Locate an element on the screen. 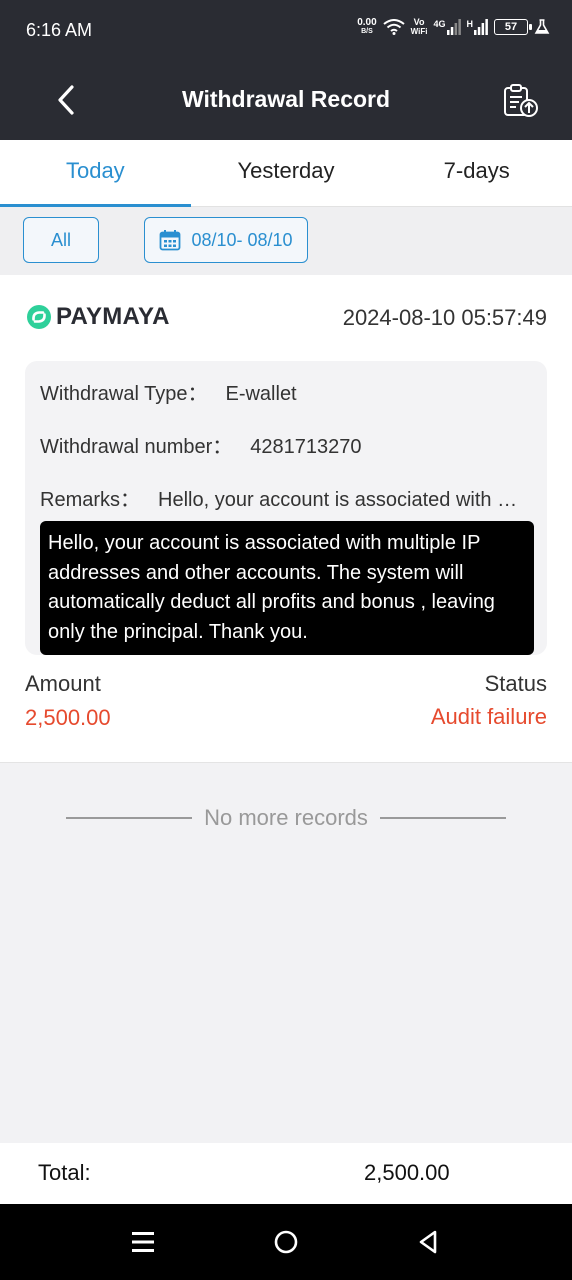 Image resolution: width=572 pixels, height=1280 pixels. clipboard-upload-icon is located at coordinates (521, 100).